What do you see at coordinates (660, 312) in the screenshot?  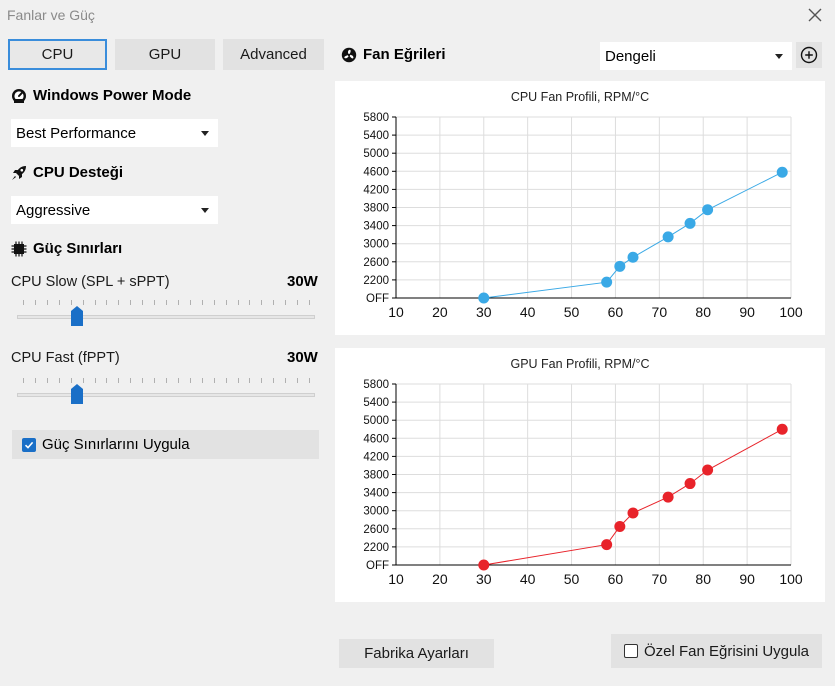 I see `x-tick-label: 70` at bounding box center [660, 312].